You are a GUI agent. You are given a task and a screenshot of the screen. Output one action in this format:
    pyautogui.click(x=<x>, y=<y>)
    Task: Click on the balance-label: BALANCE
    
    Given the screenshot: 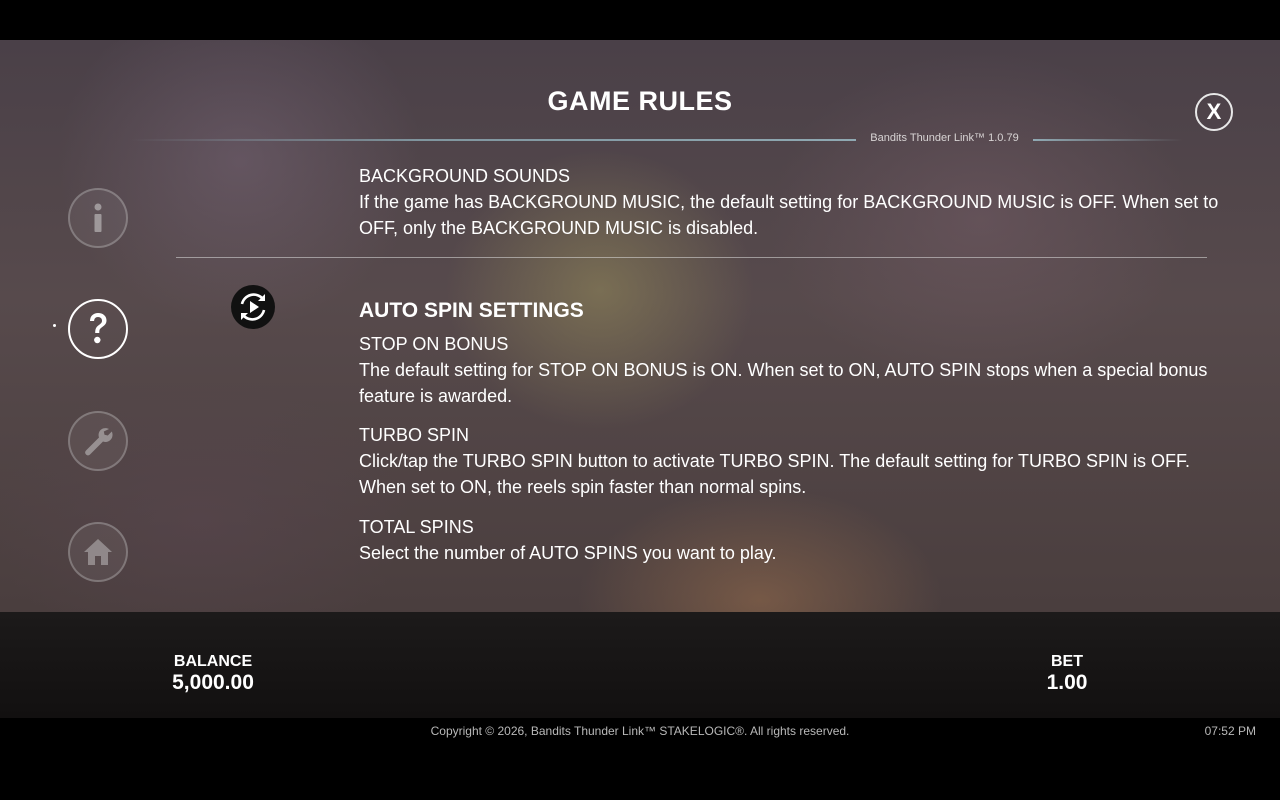 What is the action you would take?
    pyautogui.click(x=213, y=661)
    